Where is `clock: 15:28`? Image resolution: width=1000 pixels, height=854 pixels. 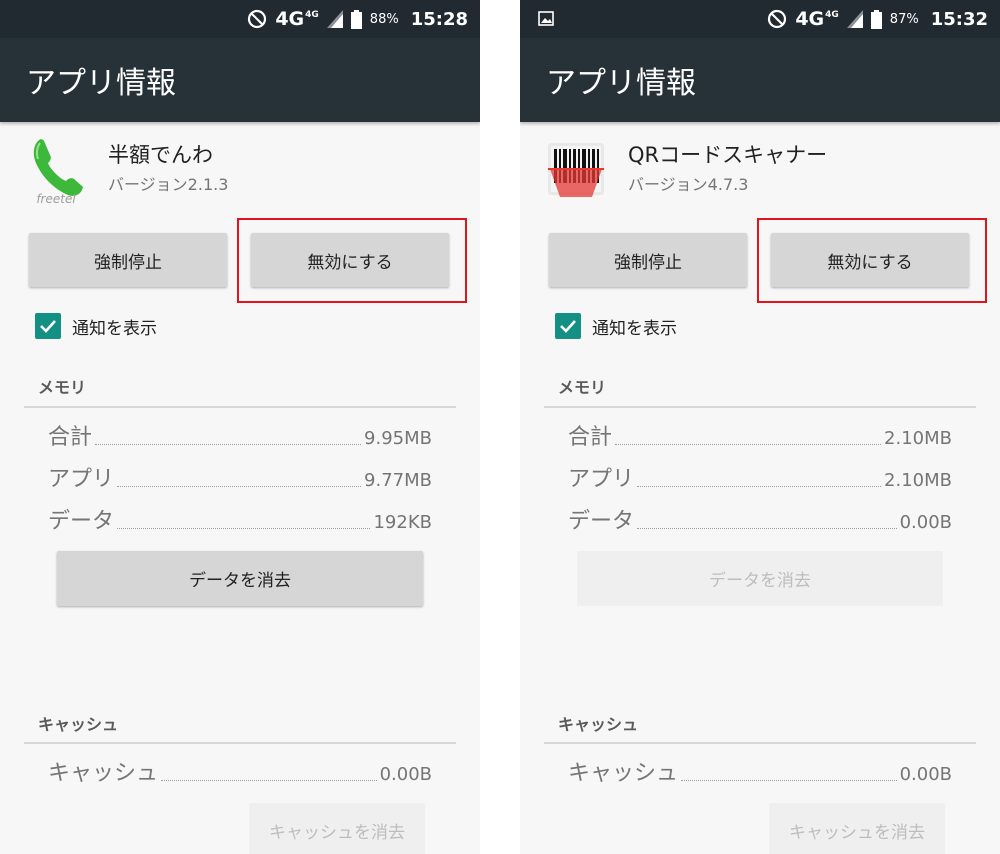 clock: 15:28 is located at coordinates (439, 19).